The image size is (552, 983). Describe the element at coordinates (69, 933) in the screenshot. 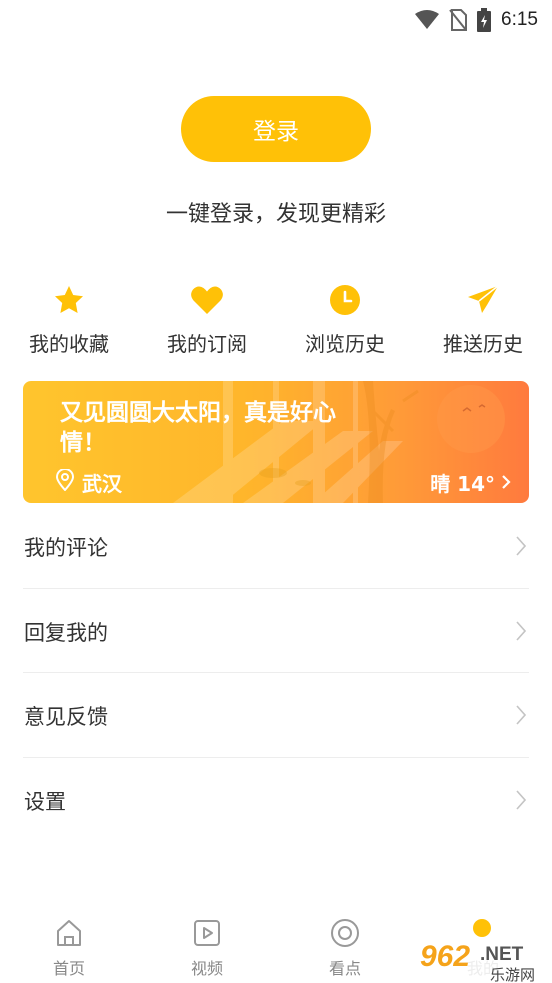

I see `home-icon` at that location.